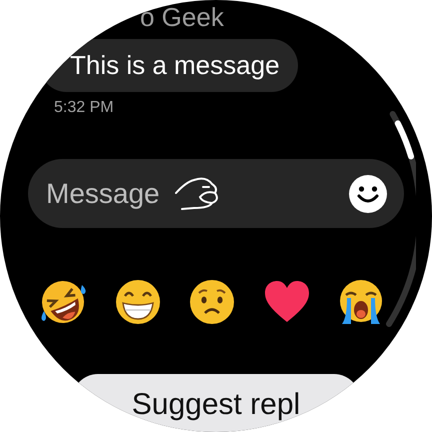 Image resolution: width=432 pixels, height=432 pixels. What do you see at coordinates (212, 302) in the screenshot?
I see `worried-emoji-icon` at bounding box center [212, 302].